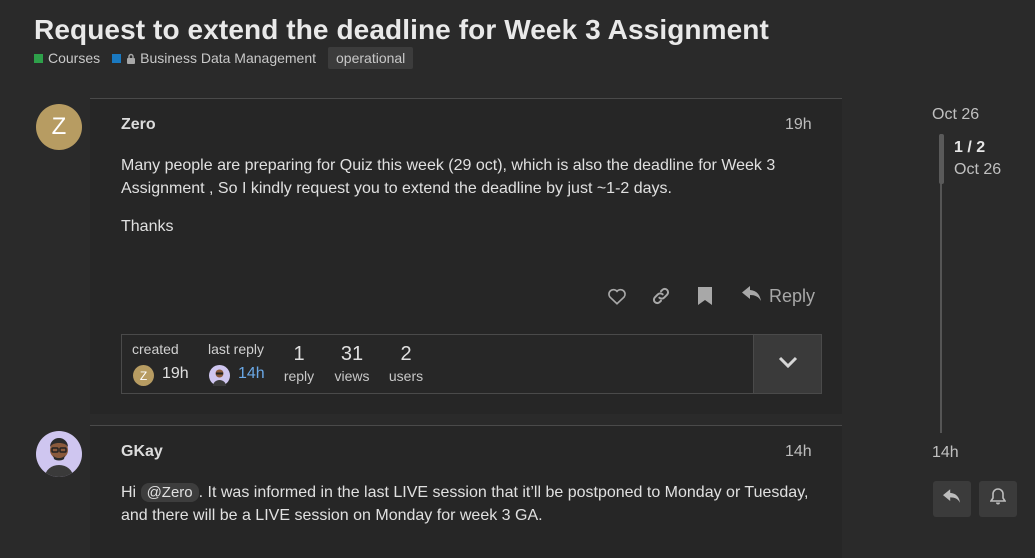 This screenshot has width=1035, height=558. Describe the element at coordinates (169, 492) in the screenshot. I see `user-mention: @Zero` at that location.